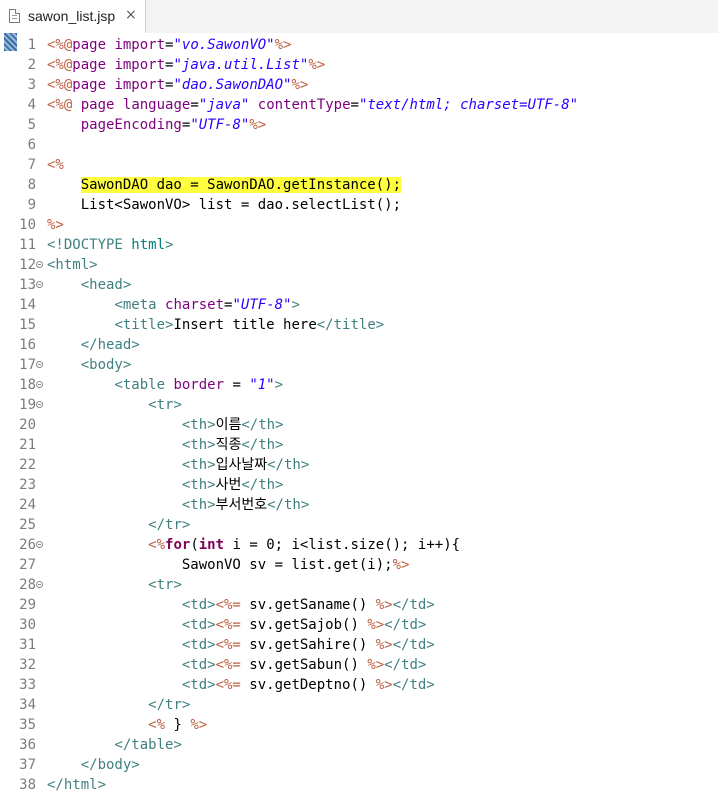  What do you see at coordinates (359, 245) in the screenshot?
I see `code-line: 11 <!DOCTYPE html>` at bounding box center [359, 245].